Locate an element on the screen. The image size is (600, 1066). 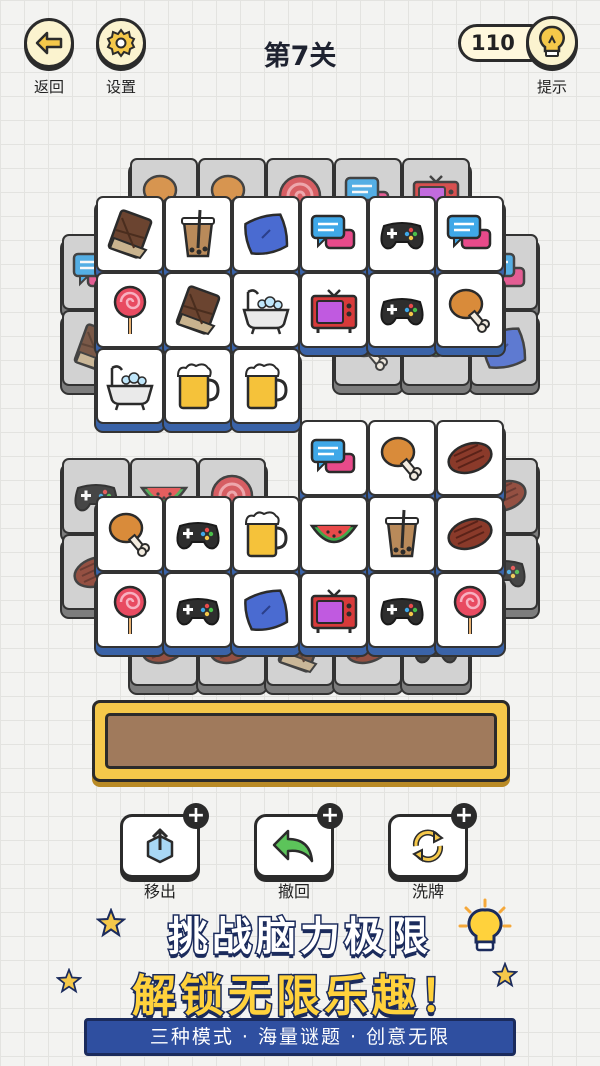
promo-banner: 三种模式 · 海量谜题 · 创意无限 is located at coordinates (300, 1037).